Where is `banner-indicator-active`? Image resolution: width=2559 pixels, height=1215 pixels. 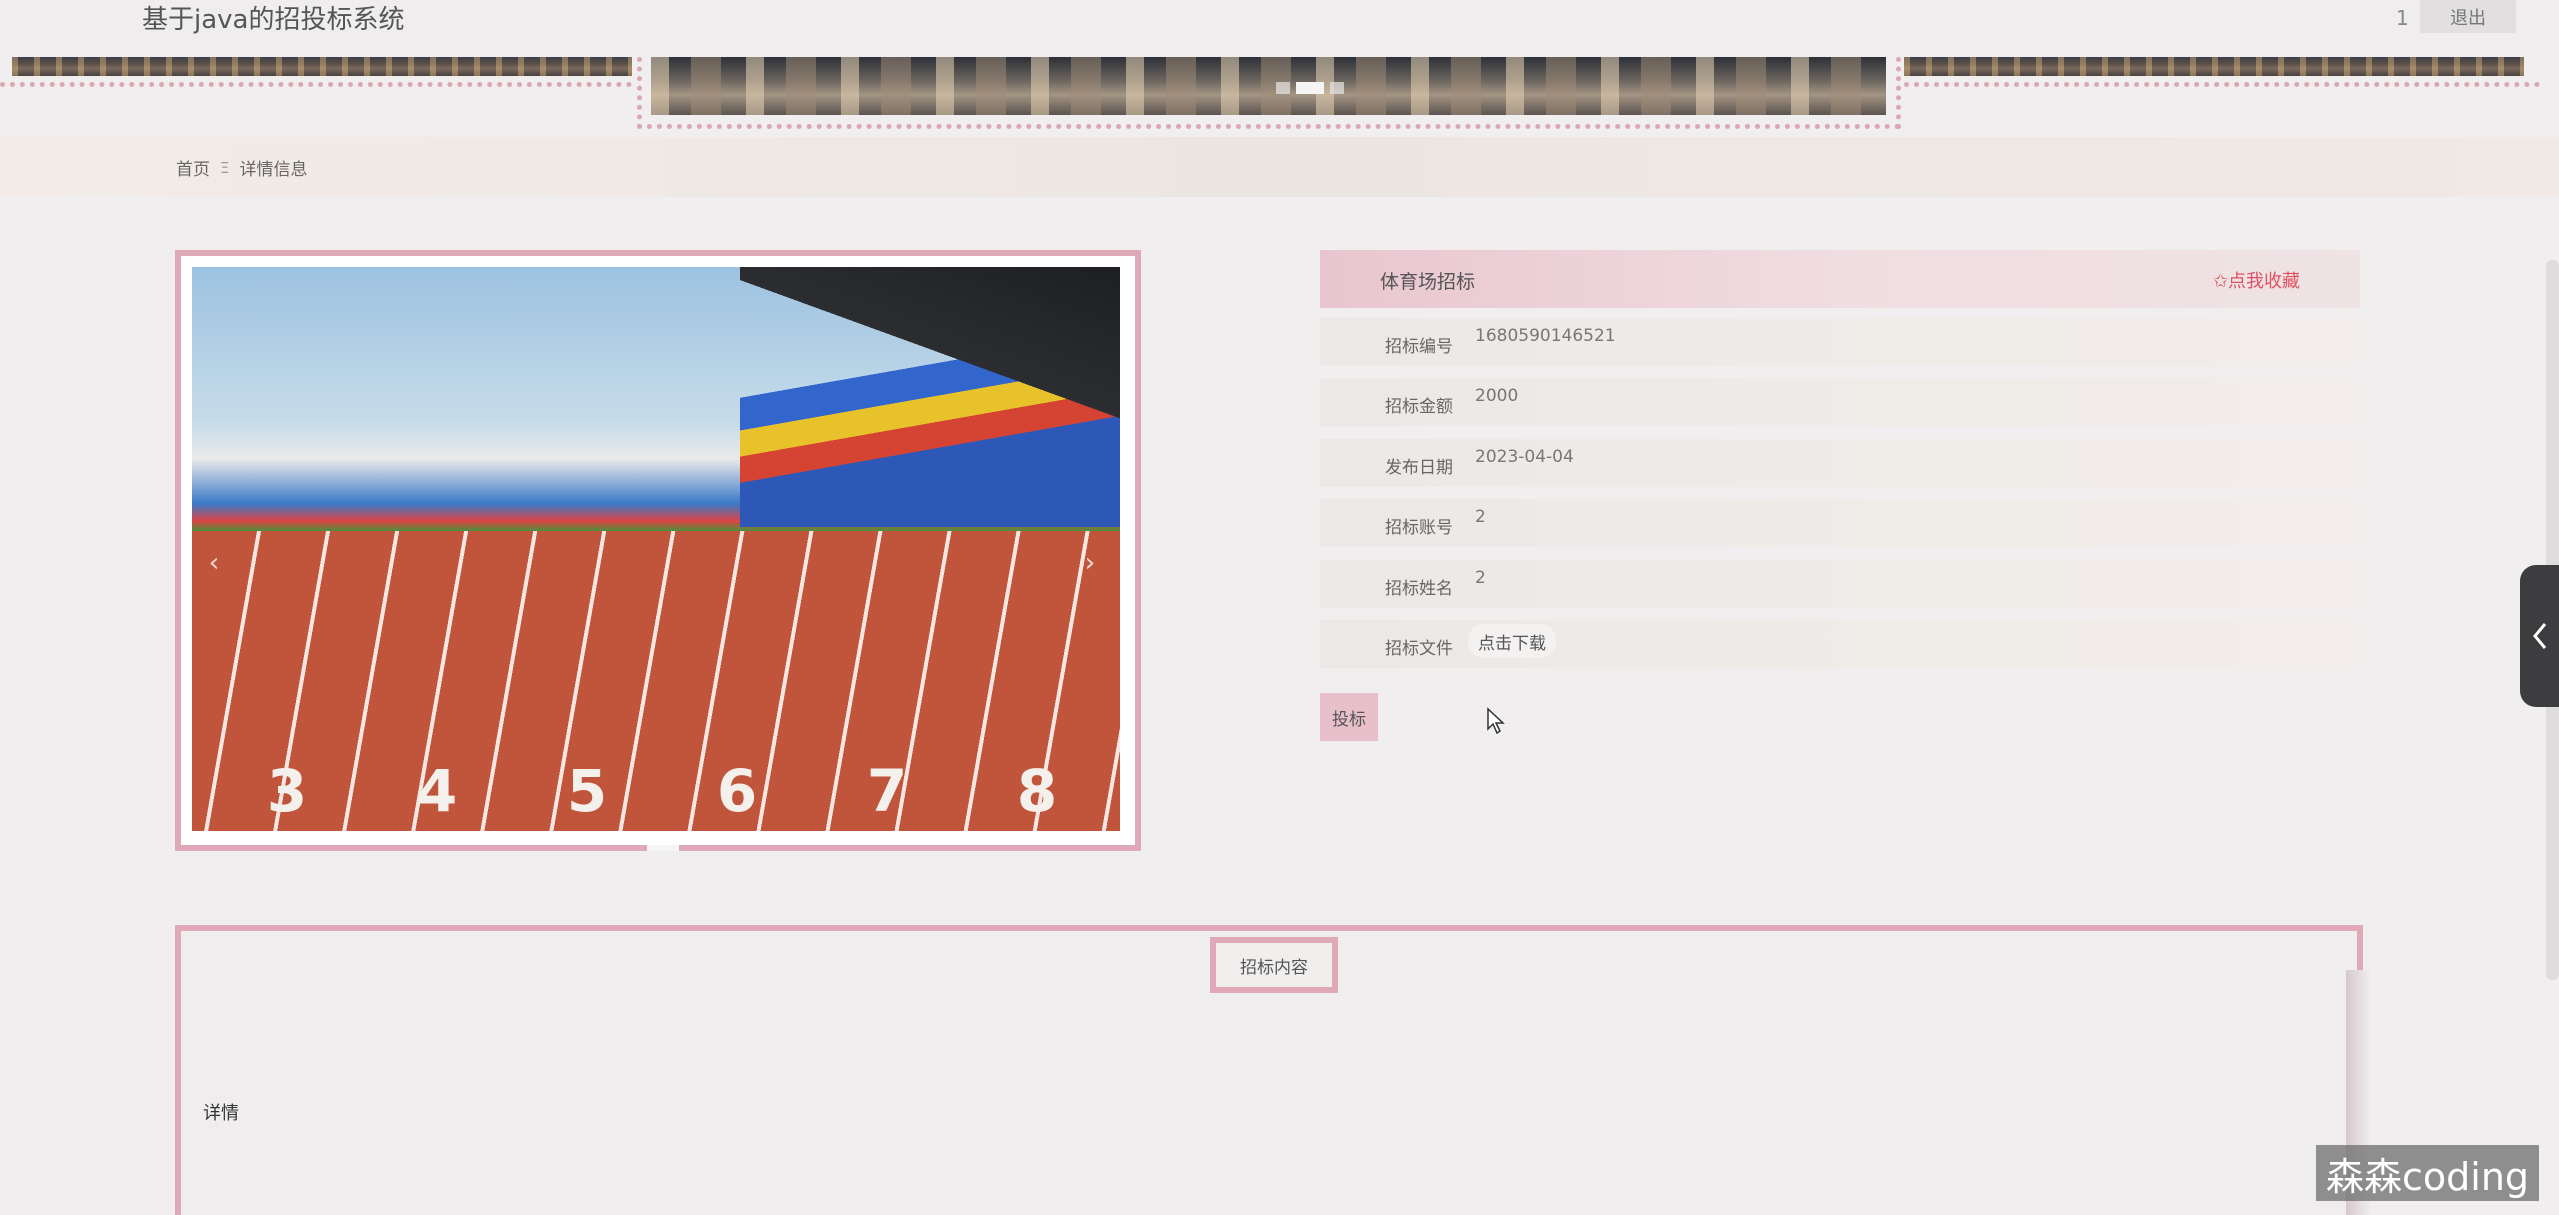 banner-indicator-active is located at coordinates (1310, 88).